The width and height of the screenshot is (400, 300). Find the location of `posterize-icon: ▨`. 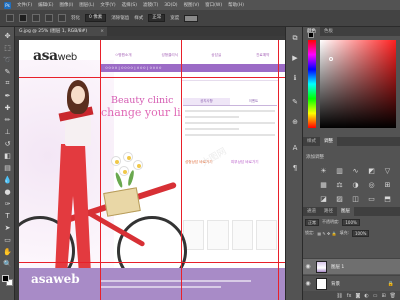

posterize-icon: ▨ is located at coordinates (339, 198).